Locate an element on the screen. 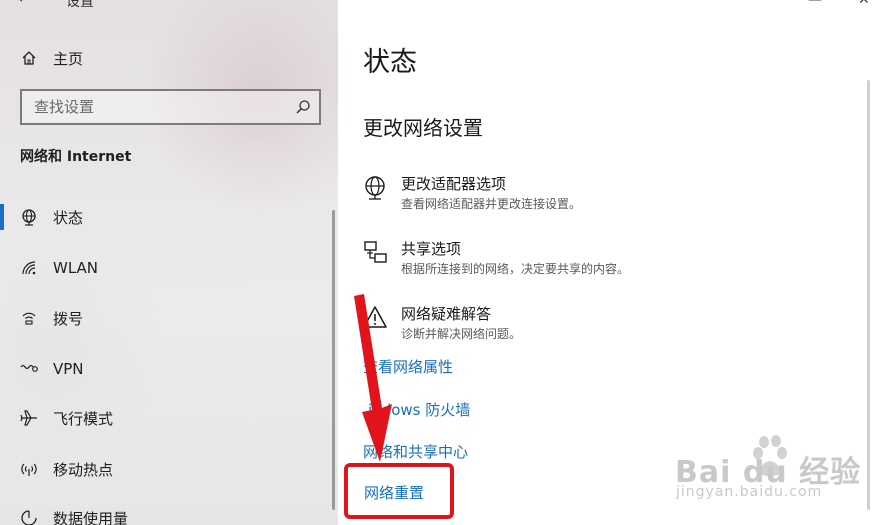 This screenshot has height=525, width=881. minimize-button: — is located at coordinates (815, 4).